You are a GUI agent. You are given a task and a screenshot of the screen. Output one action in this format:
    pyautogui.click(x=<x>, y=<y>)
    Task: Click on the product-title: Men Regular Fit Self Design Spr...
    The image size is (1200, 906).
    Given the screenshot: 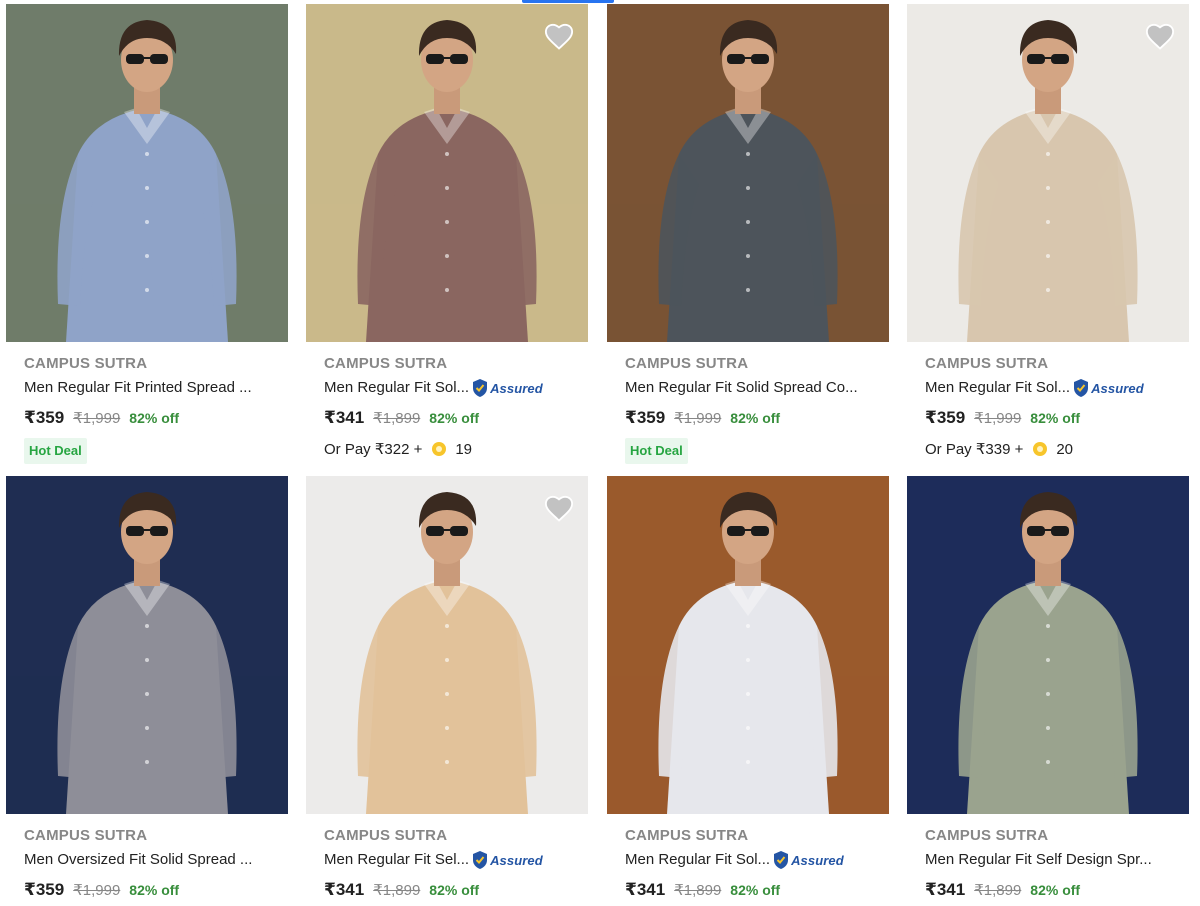 What is the action you would take?
    pyautogui.click(x=1038, y=860)
    